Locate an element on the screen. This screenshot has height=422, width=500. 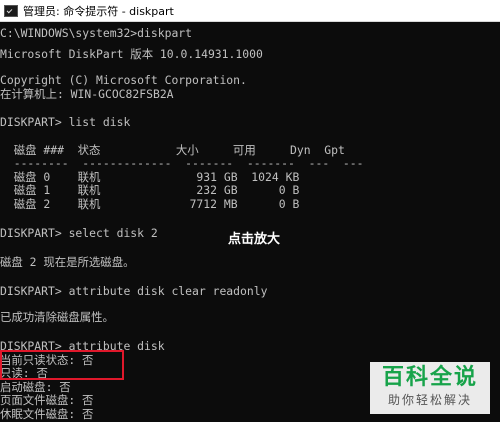
table-row: 磁盘 2 联机 7712 MB 0 B is located at coordinates (150, 204).